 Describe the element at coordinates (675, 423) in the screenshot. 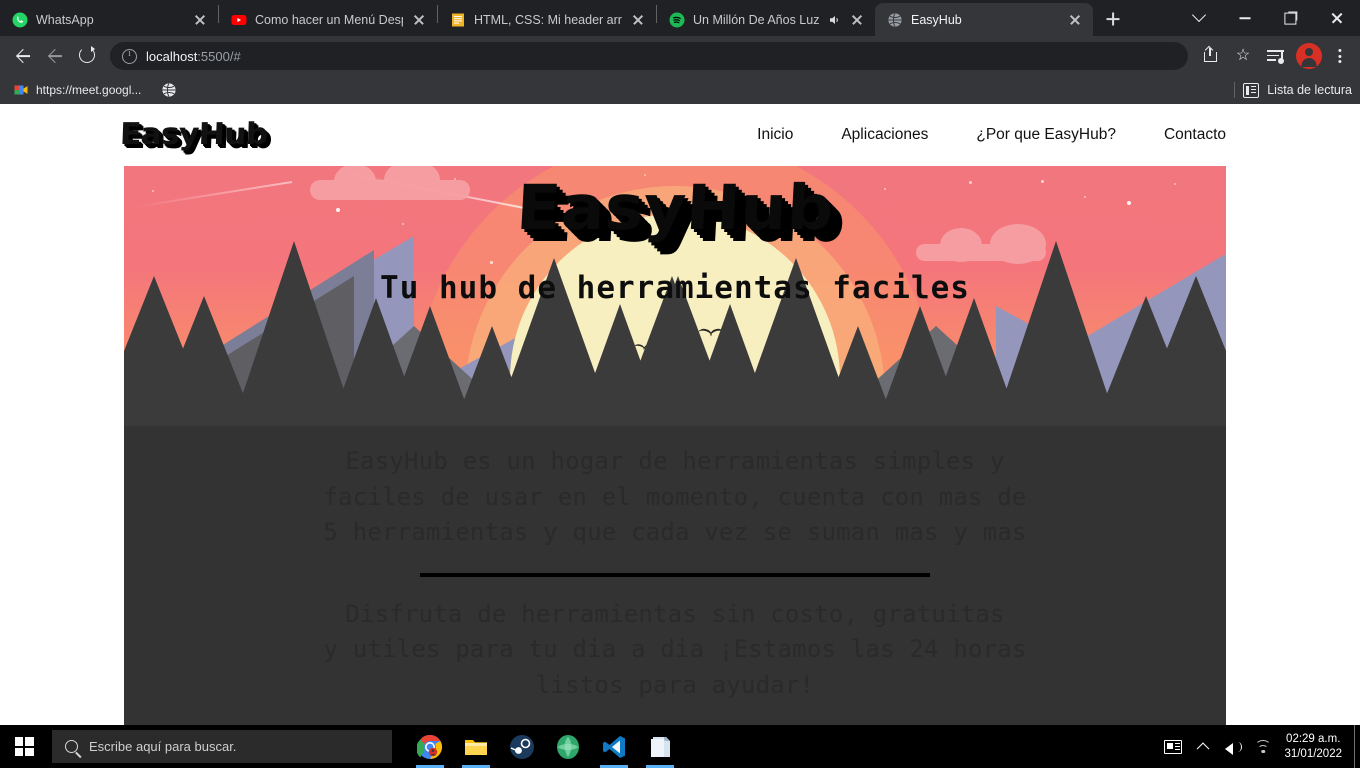

I see `mountain-base` at that location.